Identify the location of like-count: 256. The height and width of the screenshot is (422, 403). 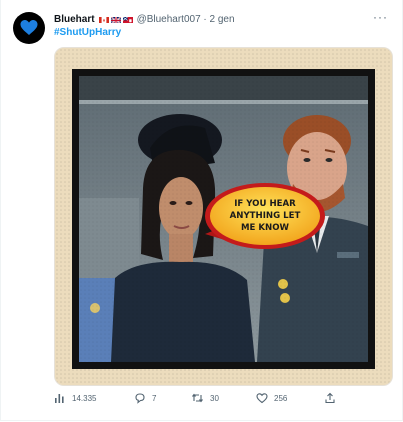
(281, 398).